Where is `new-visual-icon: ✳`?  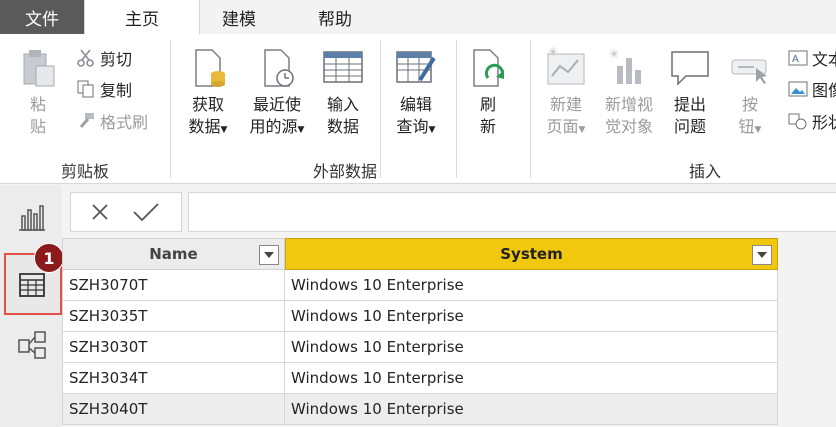 new-visual-icon: ✳ is located at coordinates (625, 65).